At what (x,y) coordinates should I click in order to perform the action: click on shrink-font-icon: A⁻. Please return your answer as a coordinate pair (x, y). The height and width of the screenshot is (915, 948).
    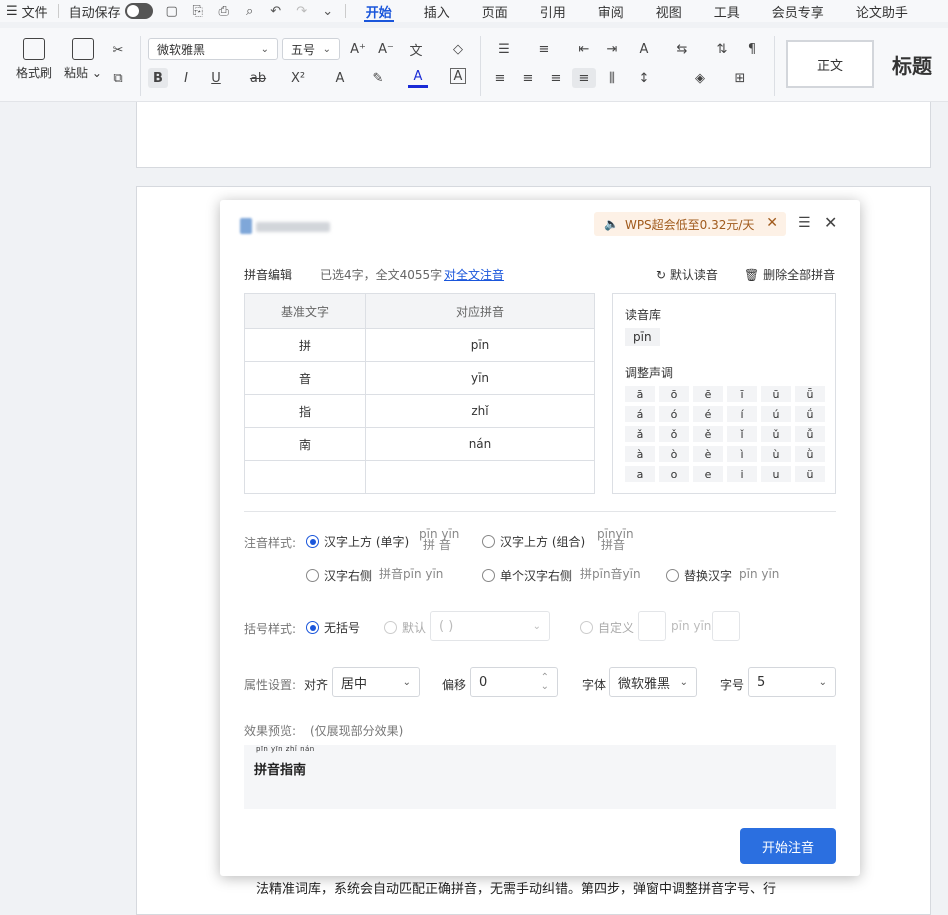
    Looking at the image, I should click on (386, 49).